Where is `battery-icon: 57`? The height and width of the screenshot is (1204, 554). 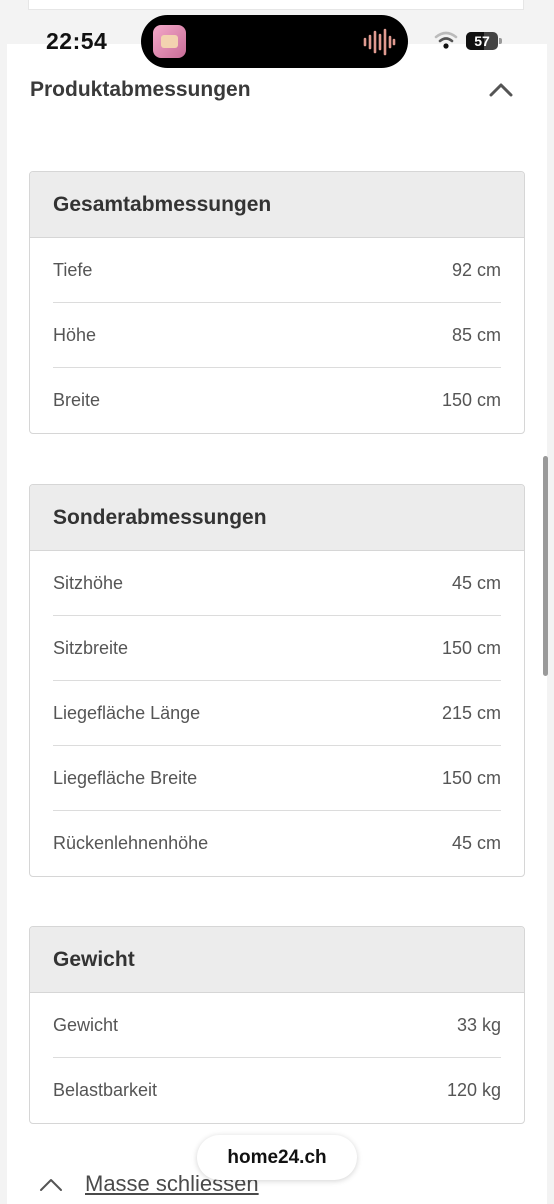
battery-icon: 57 is located at coordinates (484, 41).